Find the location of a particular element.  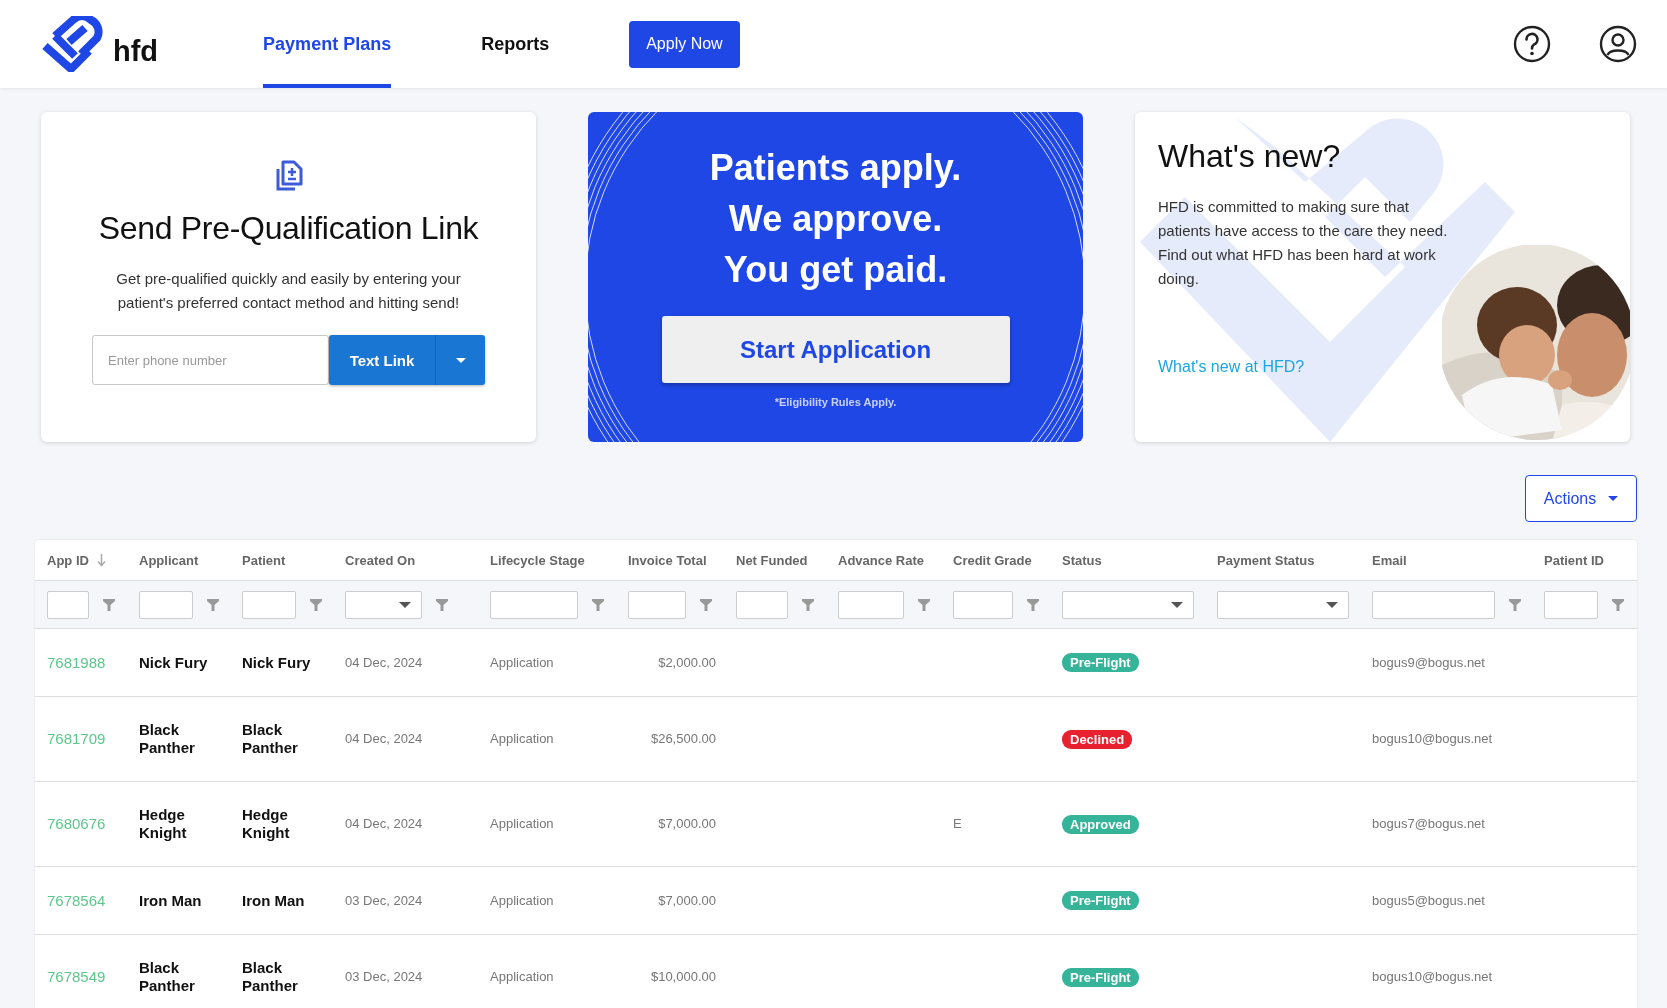

eligibility-note: *Eligibility Rules Apply. is located at coordinates (835, 402).